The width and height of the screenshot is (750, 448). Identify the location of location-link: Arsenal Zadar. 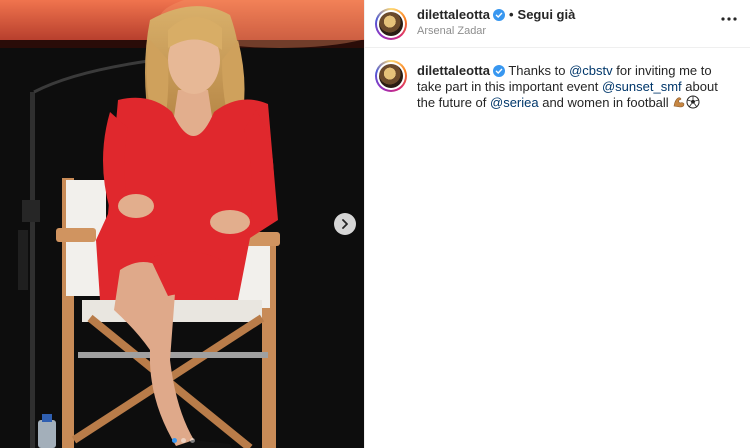
(451, 31).